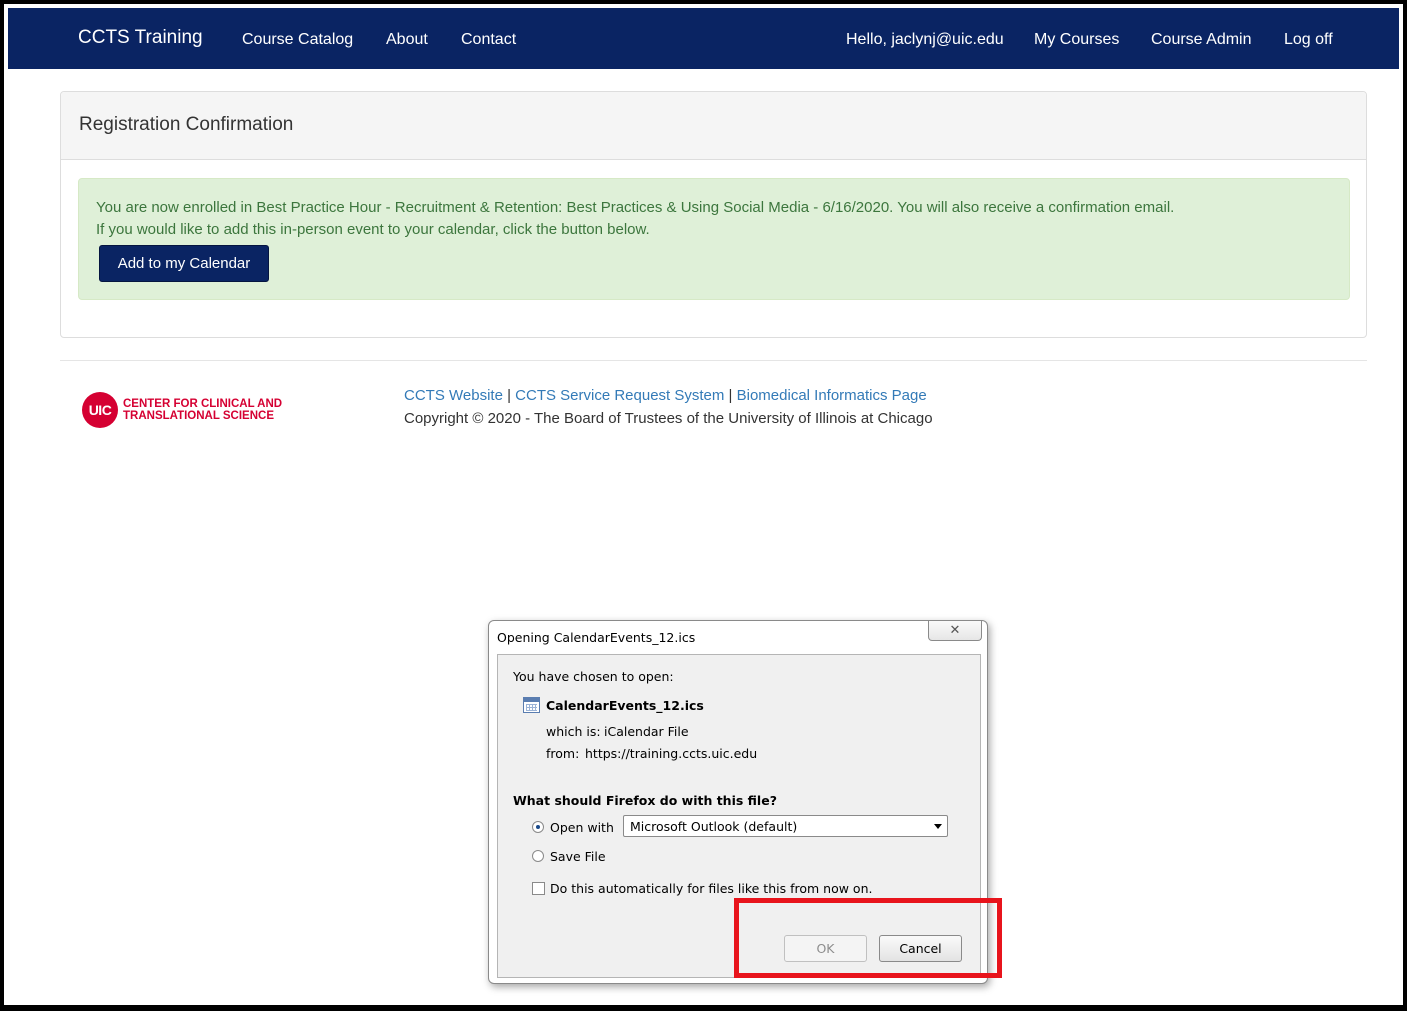 This screenshot has height=1011, width=1407. I want to click on auto-action-checkbox, so click(538, 888).